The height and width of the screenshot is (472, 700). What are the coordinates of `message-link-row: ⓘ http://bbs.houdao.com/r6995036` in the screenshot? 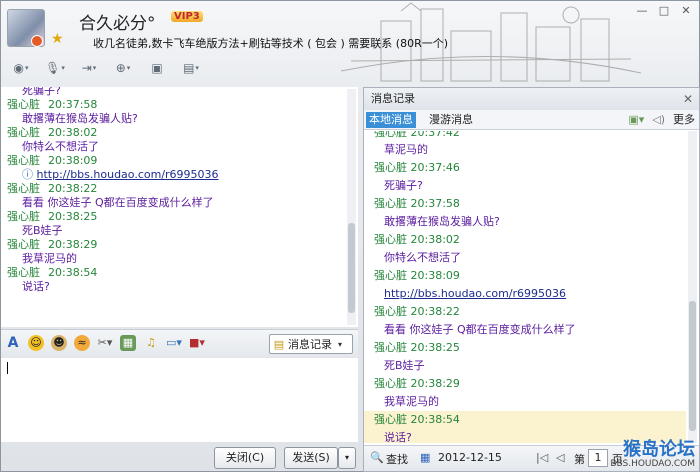 It's located at (176, 173).